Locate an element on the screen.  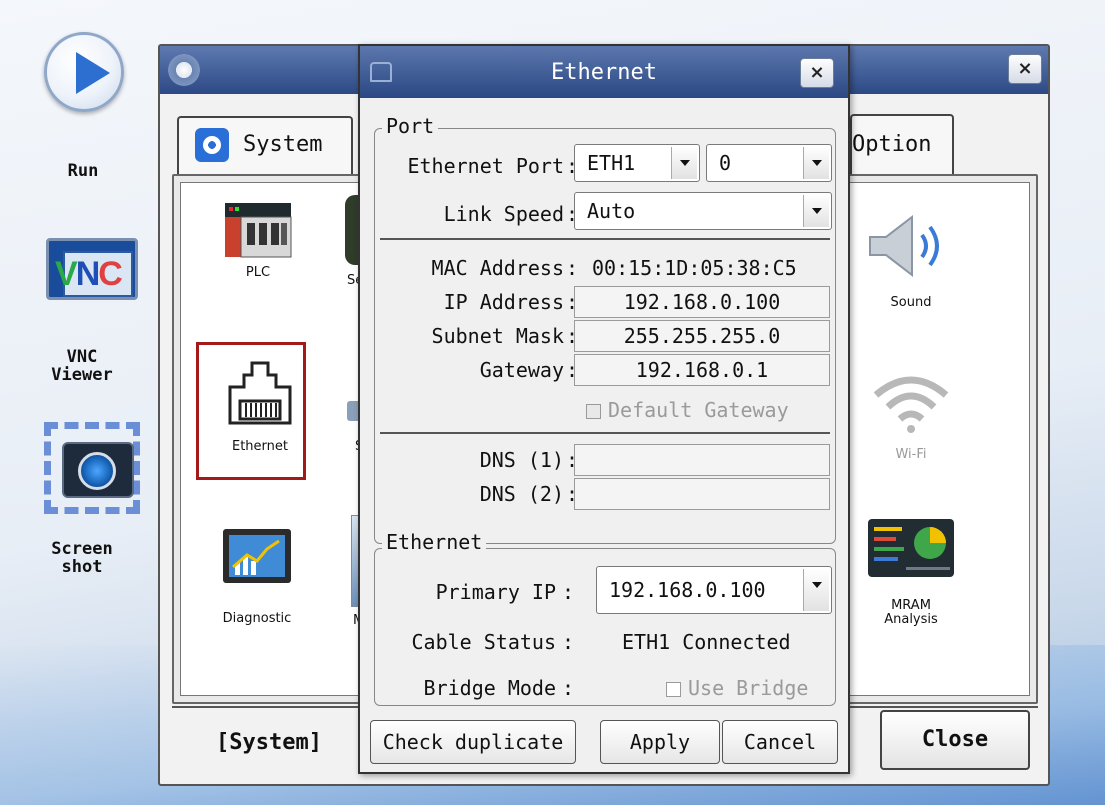
primary-ip-value: 192.168.0.100 is located at coordinates (687, 590).